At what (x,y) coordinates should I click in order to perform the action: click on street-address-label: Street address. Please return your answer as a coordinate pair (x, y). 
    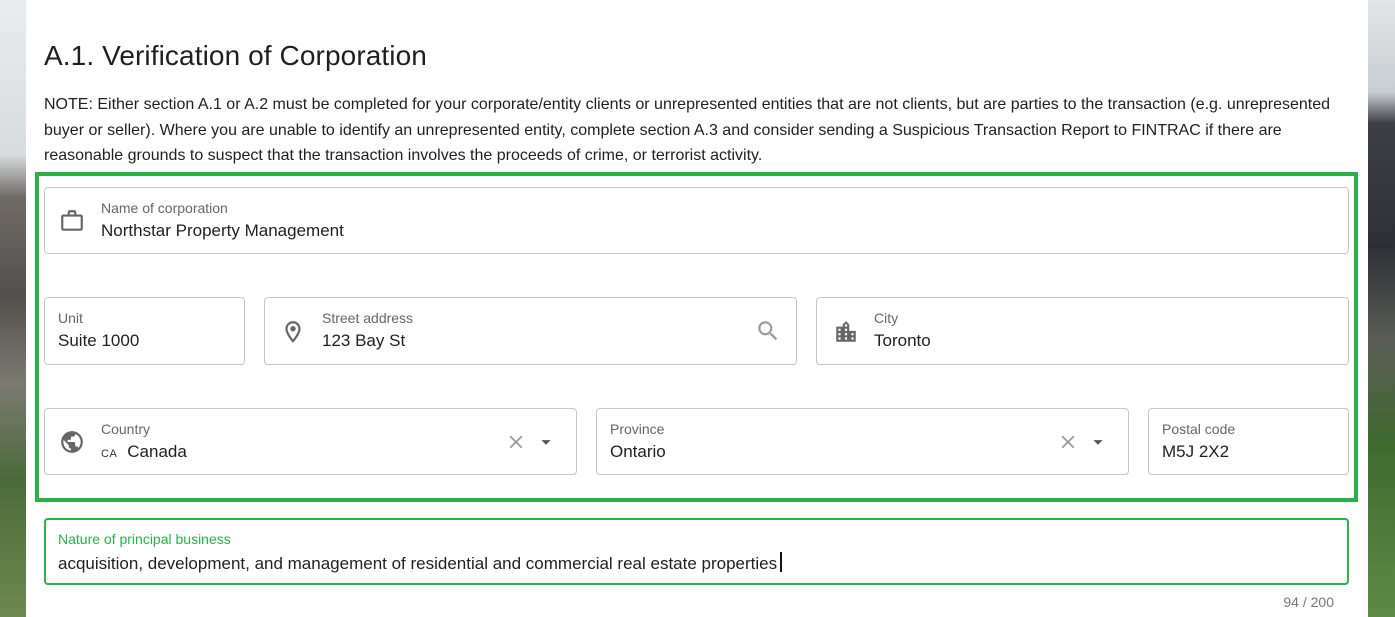
    Looking at the image, I should click on (368, 318).